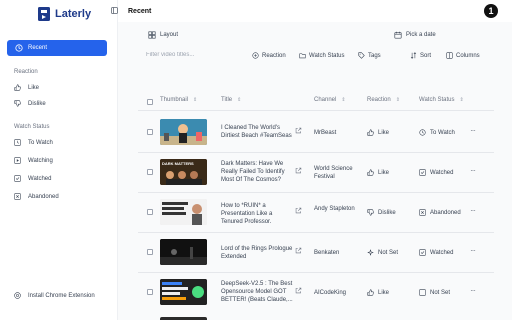 This screenshot has height=320, width=512. I want to click on select-all-checkbox, so click(150, 102).